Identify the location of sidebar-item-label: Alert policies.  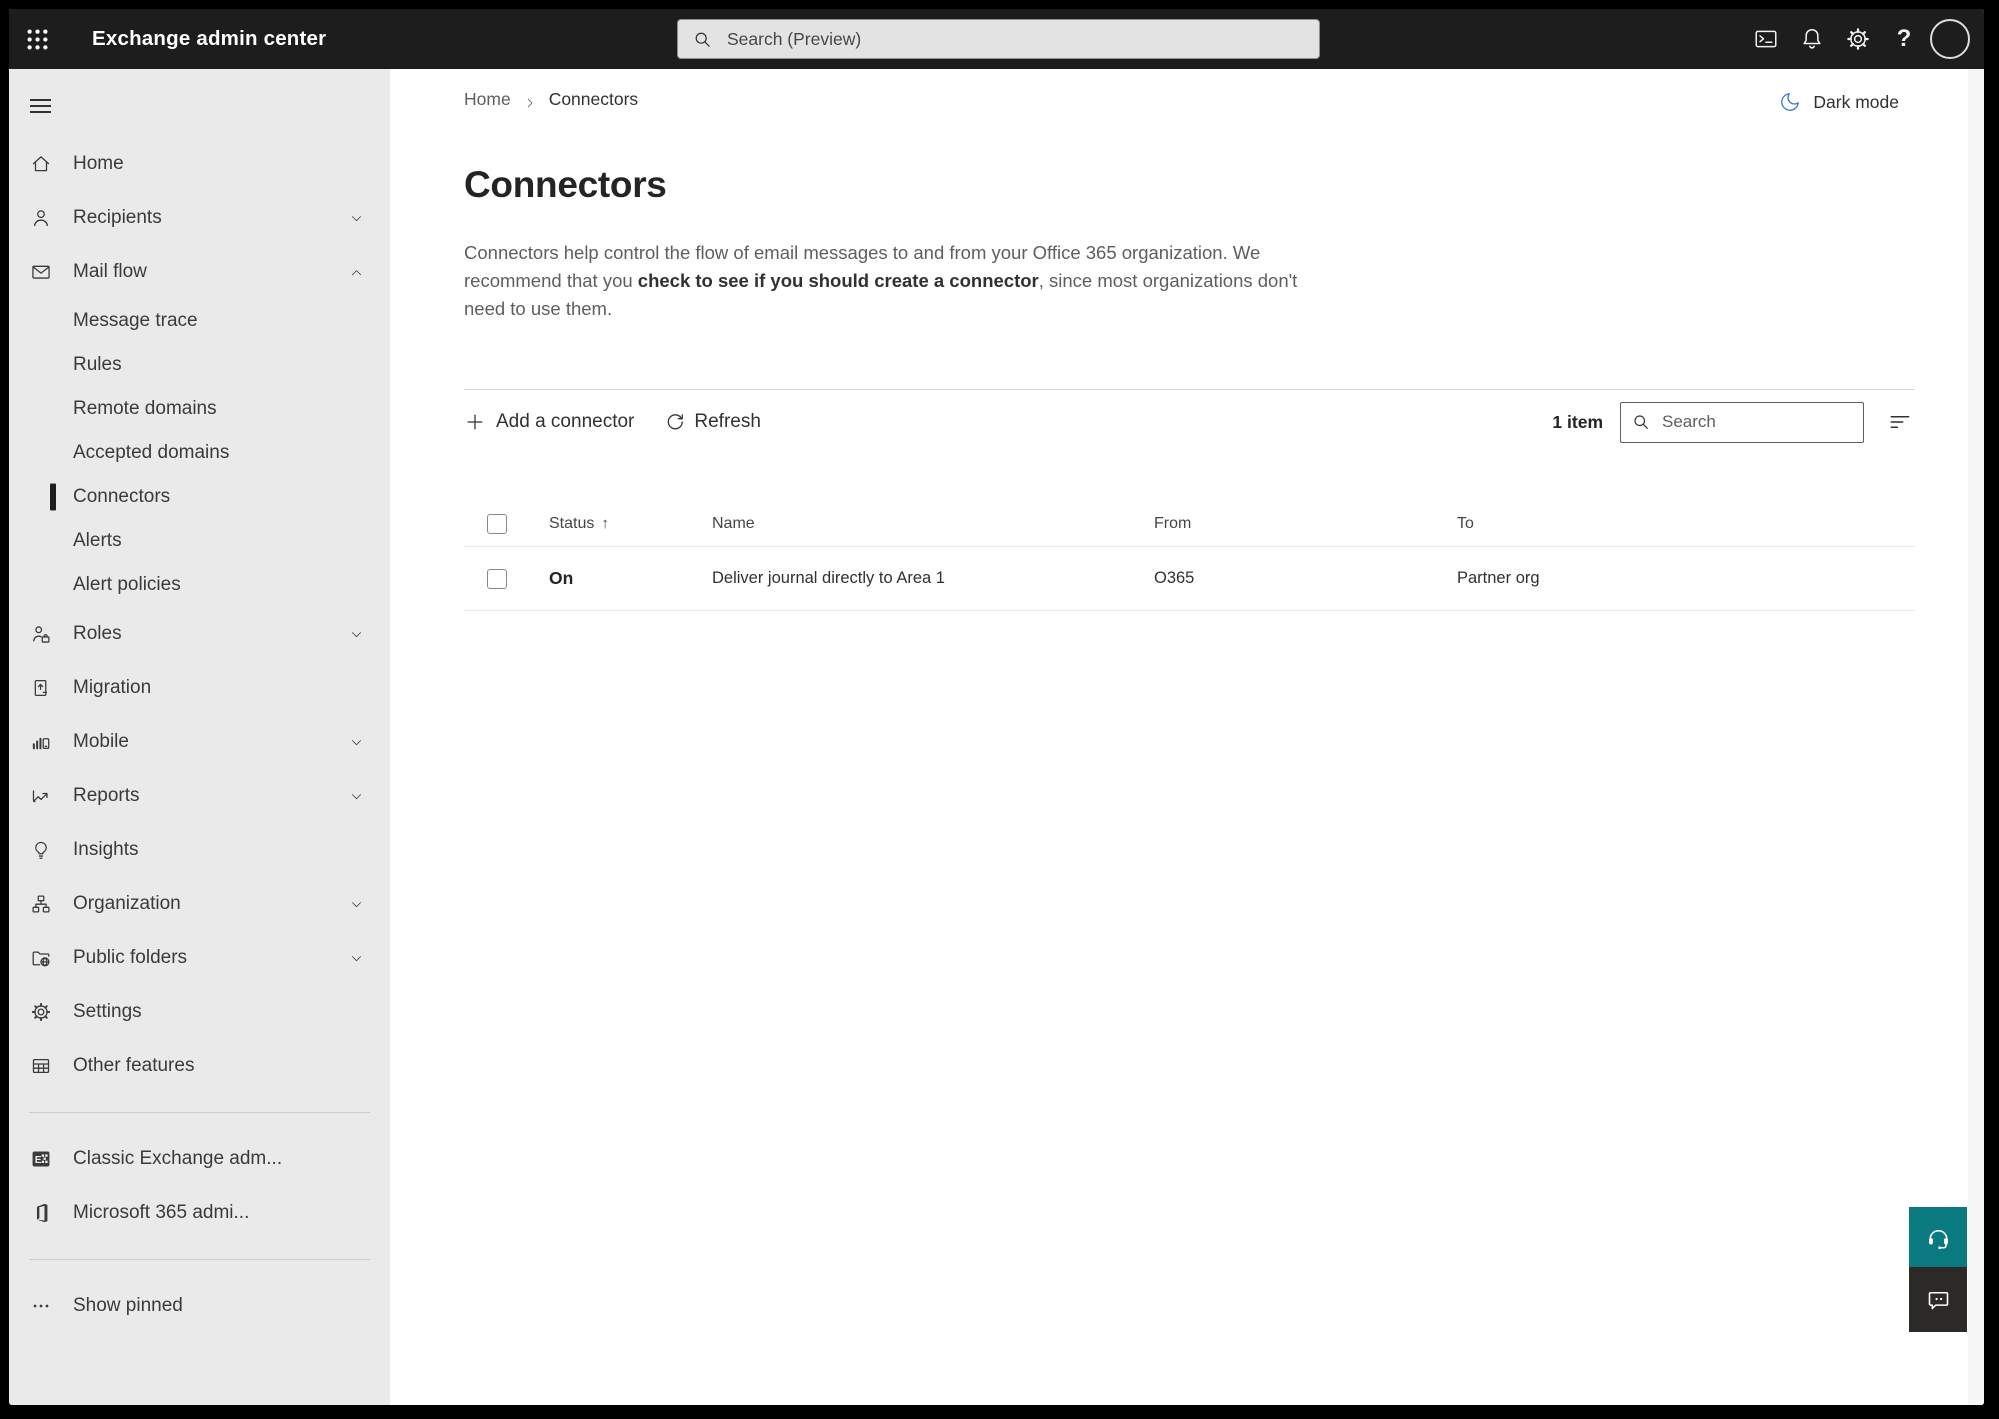
(127, 584).